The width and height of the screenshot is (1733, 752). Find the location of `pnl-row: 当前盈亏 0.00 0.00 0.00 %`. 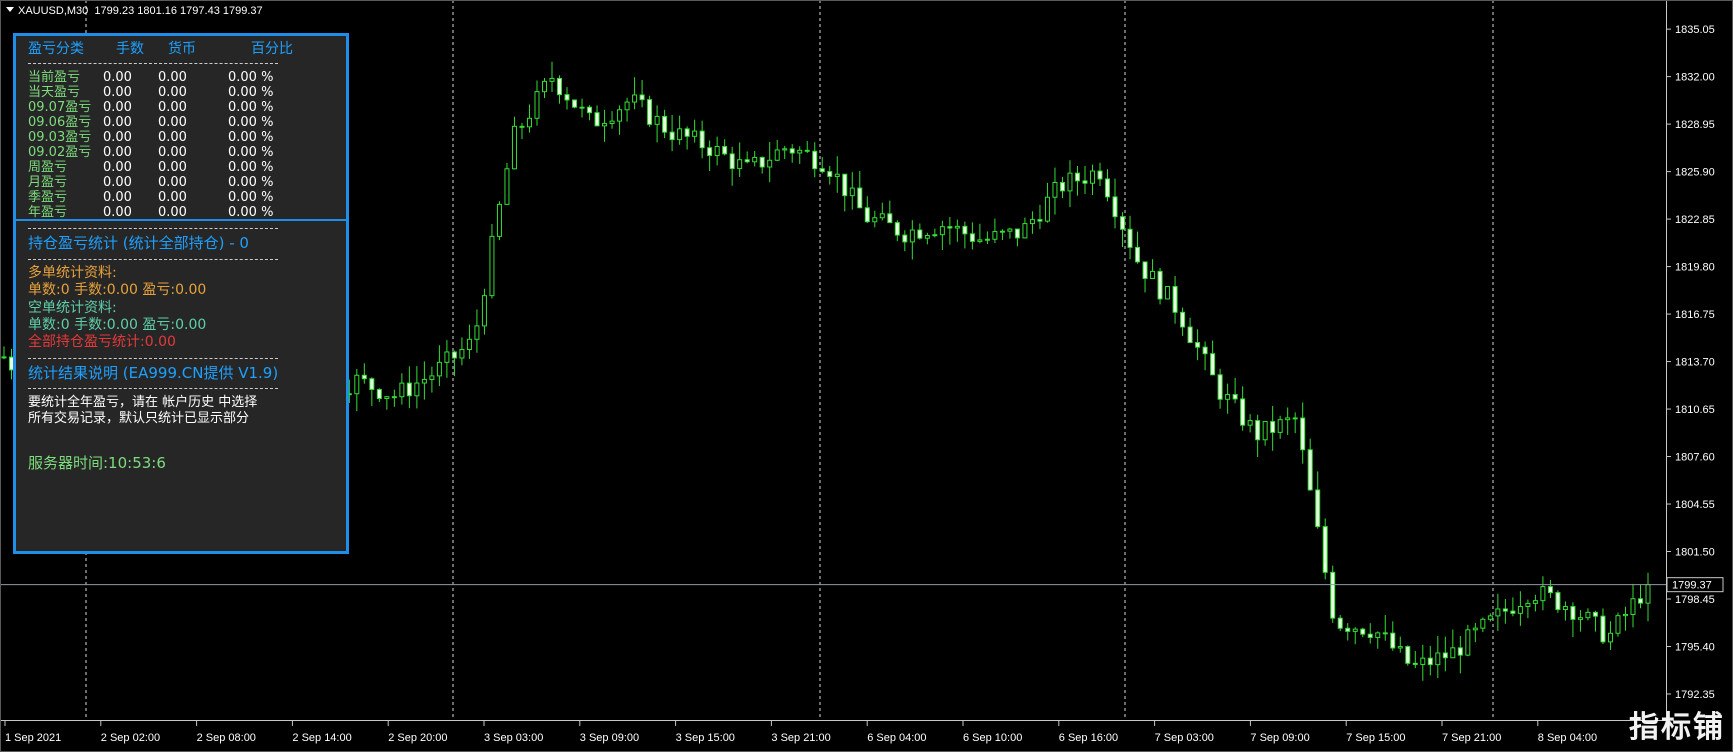

pnl-row: 当前盈亏 0.00 0.00 0.00 % is located at coordinates (151, 77).